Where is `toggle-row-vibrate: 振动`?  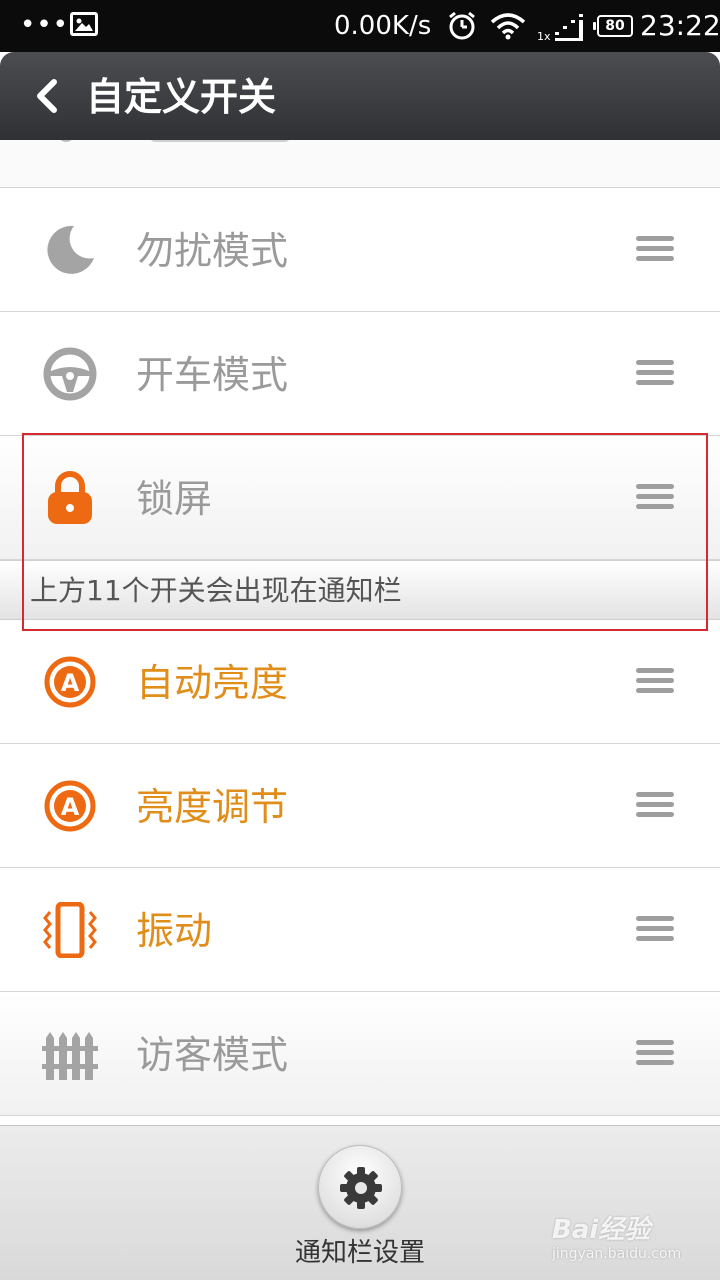 toggle-row-vibrate: 振动 is located at coordinates (360, 930).